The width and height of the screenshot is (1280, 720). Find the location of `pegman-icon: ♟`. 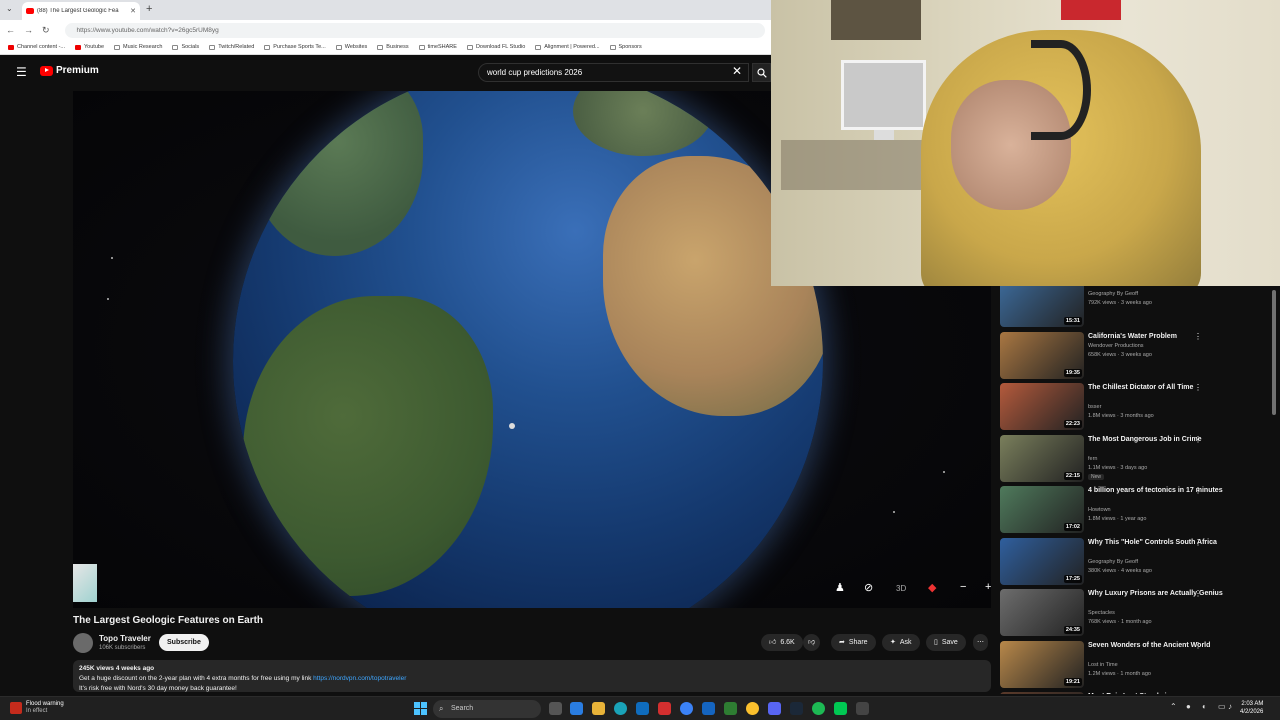

pegman-icon: ♟ is located at coordinates (840, 587).